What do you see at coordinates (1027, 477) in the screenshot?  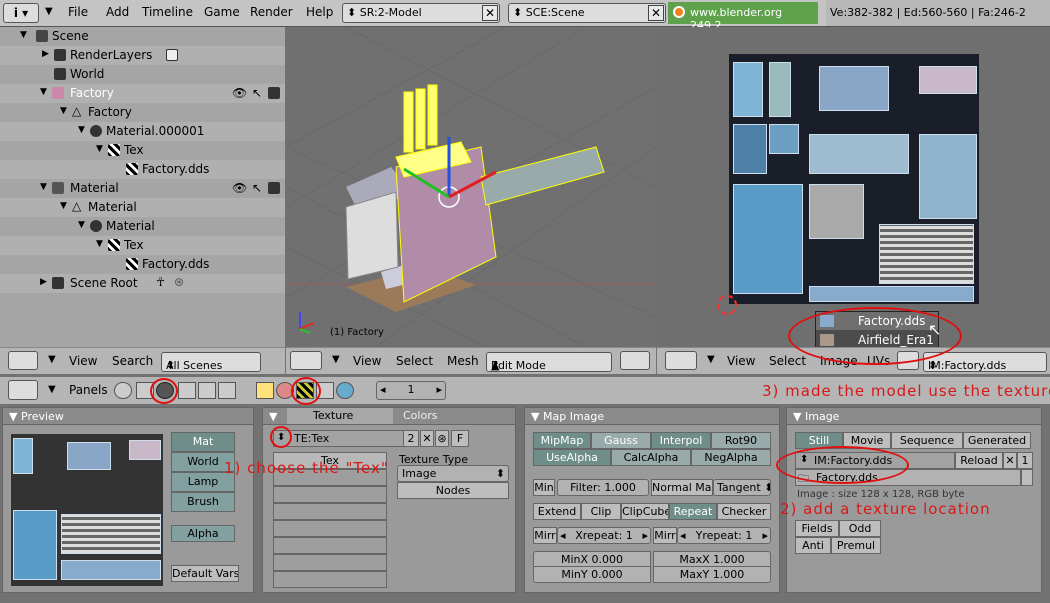 I see `pack-icon` at bounding box center [1027, 477].